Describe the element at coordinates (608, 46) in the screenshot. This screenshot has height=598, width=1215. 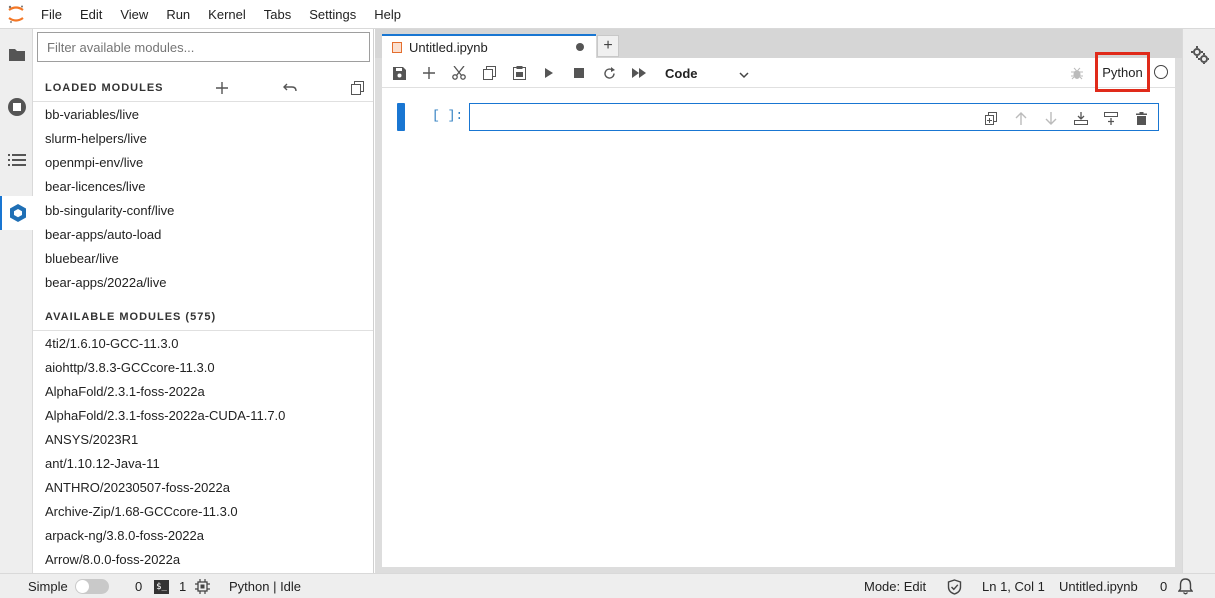
I see `new-tab-button: +` at that location.